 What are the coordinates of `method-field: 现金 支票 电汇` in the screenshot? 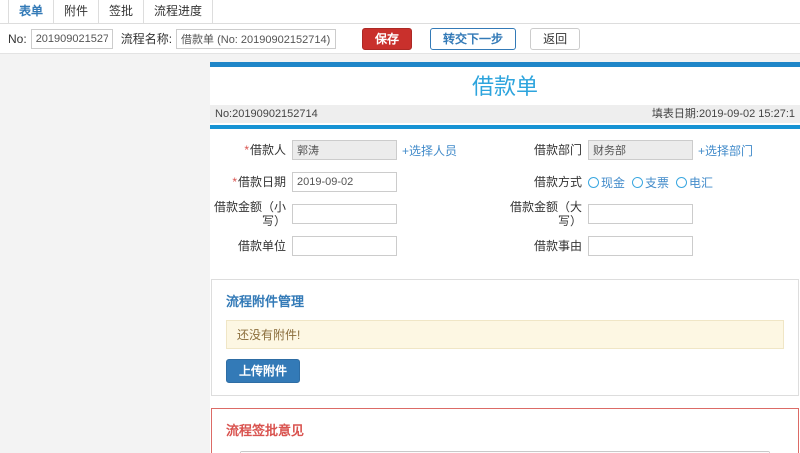 It's located at (692, 182).